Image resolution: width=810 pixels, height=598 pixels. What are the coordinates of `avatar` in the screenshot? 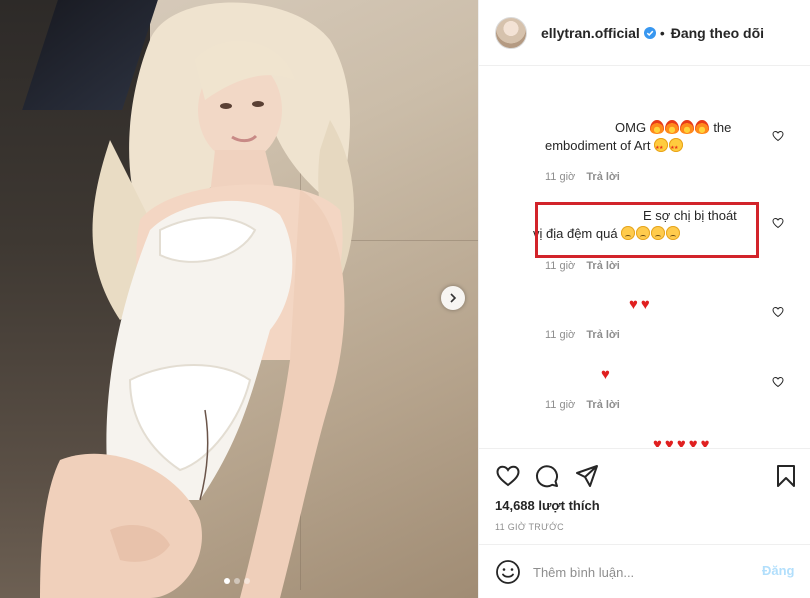 It's located at (511, 32).